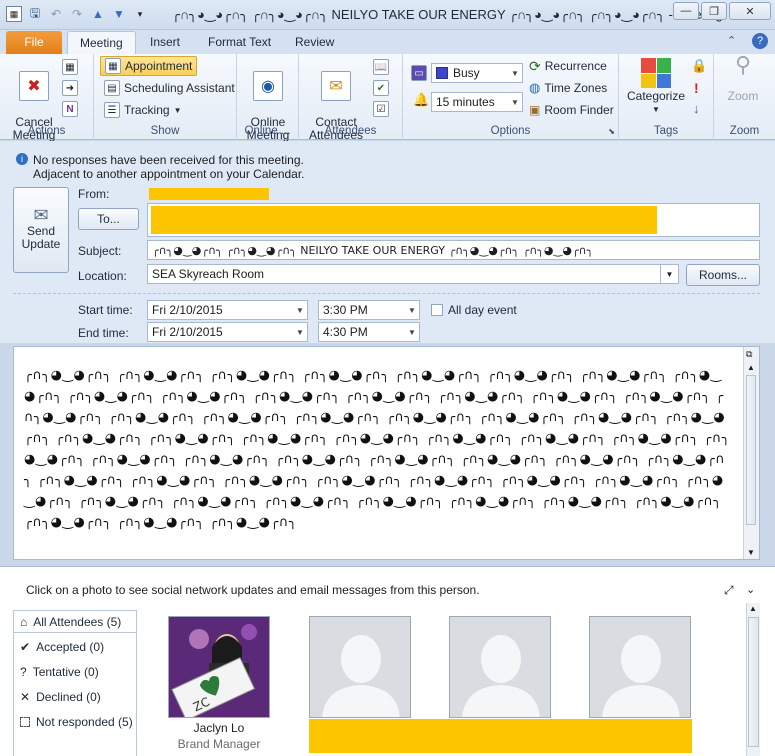 The image size is (775, 756). Describe the element at coordinates (239, 42) in the screenshot. I see `tab-format-text: Format Text` at that location.